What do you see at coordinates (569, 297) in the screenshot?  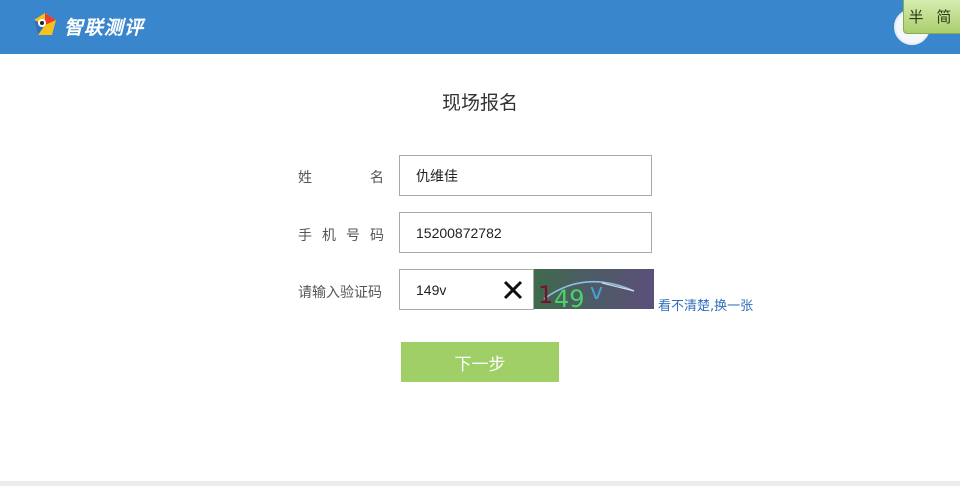 I see `svg-text: 49` at bounding box center [569, 297].